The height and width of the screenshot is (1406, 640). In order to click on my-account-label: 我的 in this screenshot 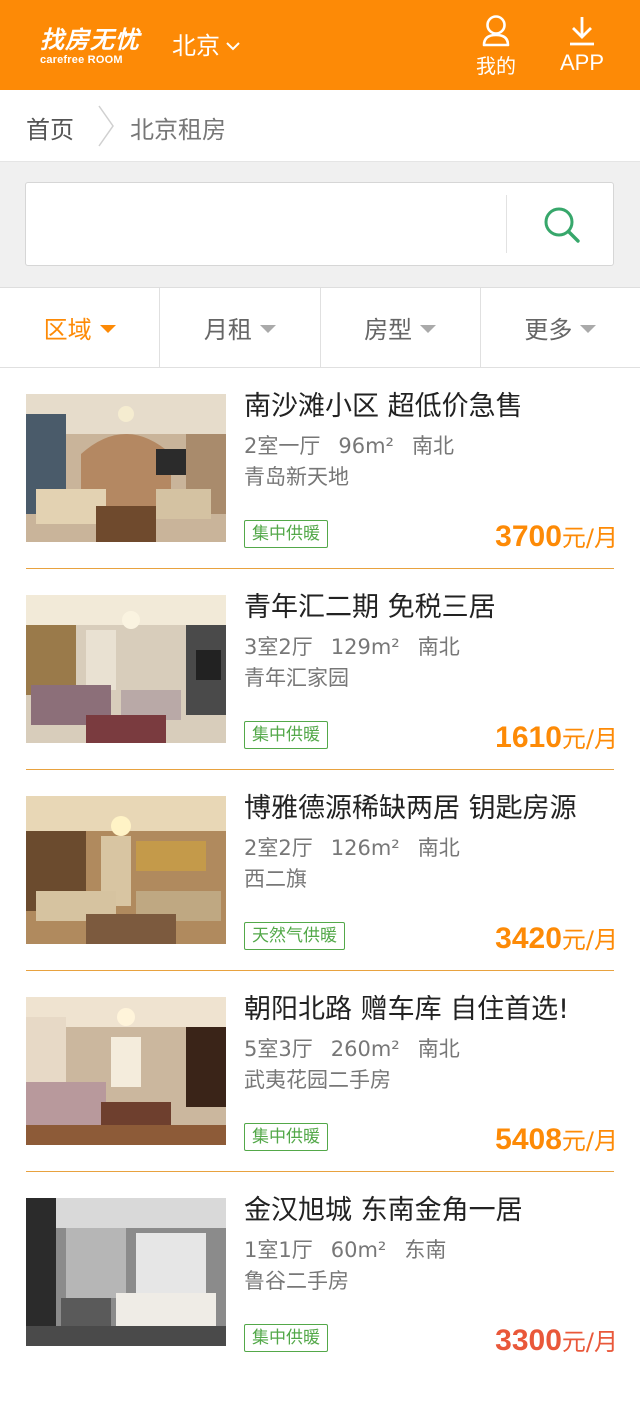, I will do `click(496, 66)`.